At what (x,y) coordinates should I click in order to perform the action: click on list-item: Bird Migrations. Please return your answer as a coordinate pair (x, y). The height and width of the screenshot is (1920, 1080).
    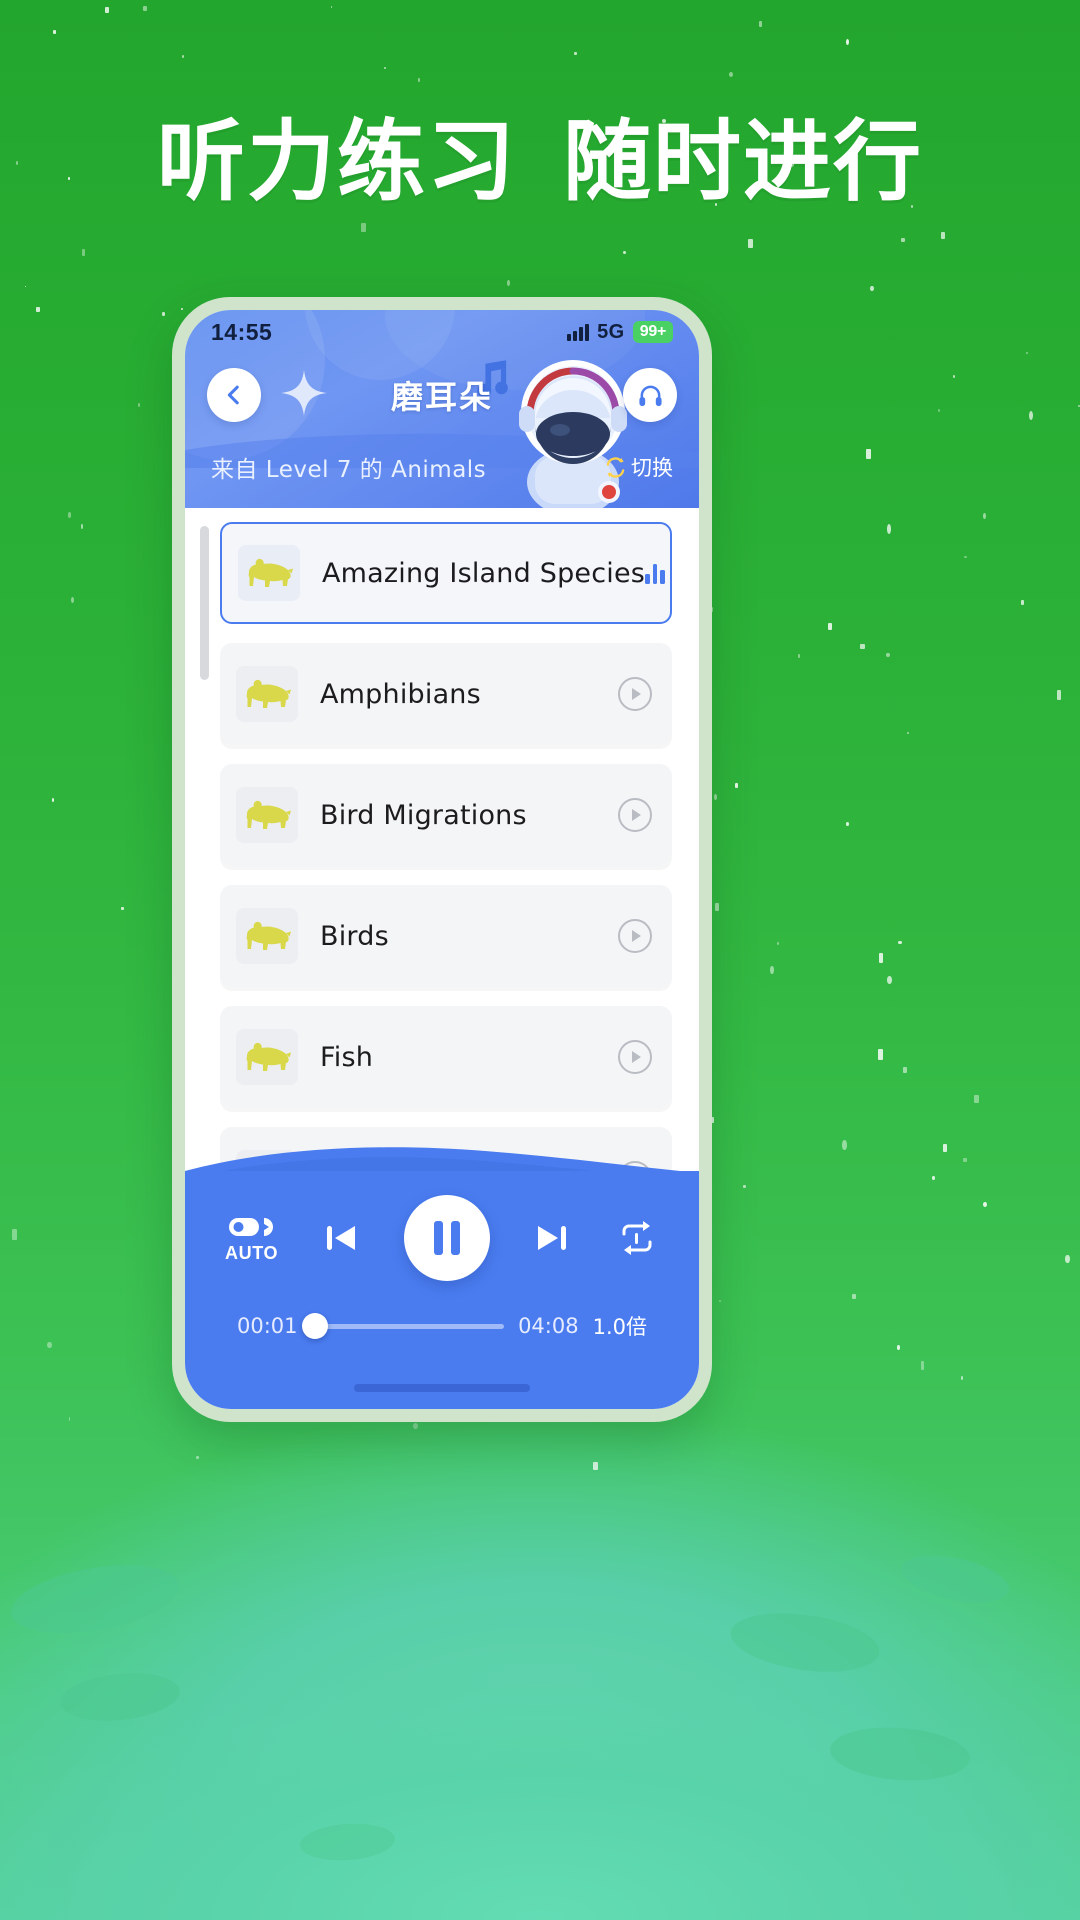
    Looking at the image, I should click on (446, 815).